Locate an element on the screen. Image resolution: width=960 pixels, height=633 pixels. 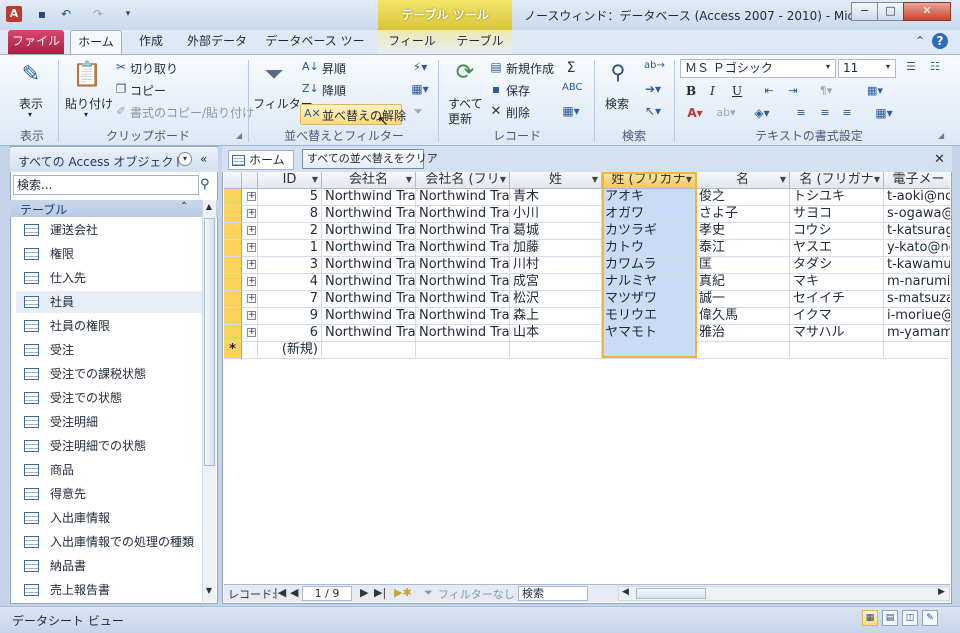
font-size-dropdown-icon: ▾ is located at coordinates (888, 66).